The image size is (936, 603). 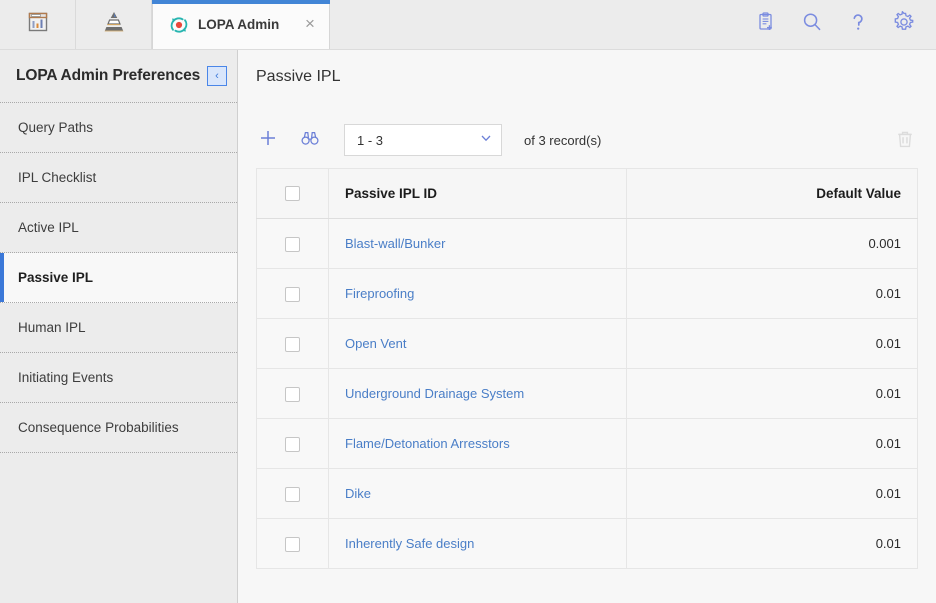 What do you see at coordinates (375, 343) in the screenshot?
I see `passive-ipl-link: Open Vent` at bounding box center [375, 343].